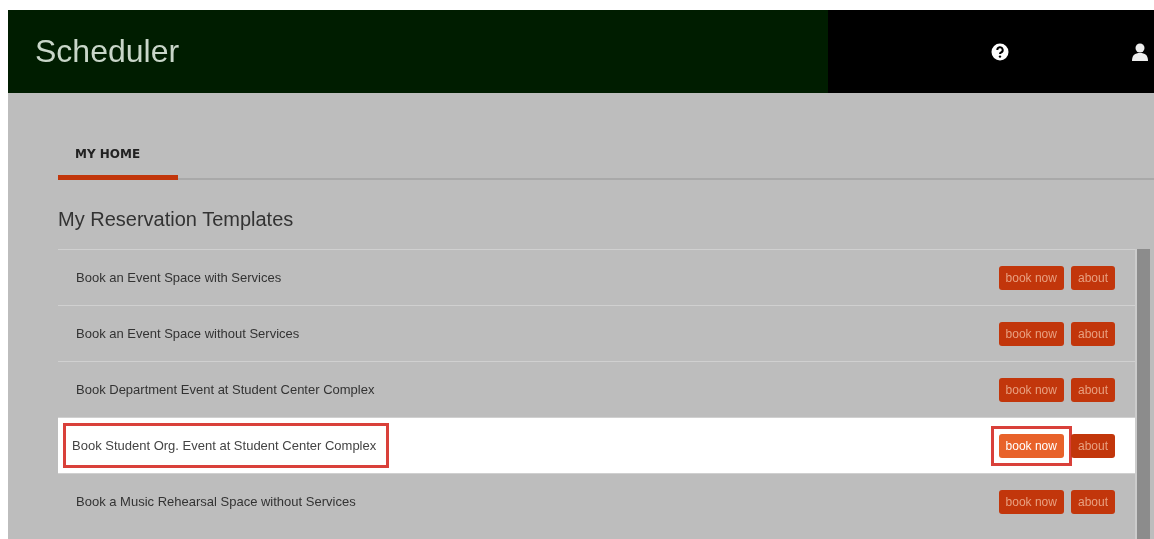  I want to click on tab: MY HOME, so click(118, 163).